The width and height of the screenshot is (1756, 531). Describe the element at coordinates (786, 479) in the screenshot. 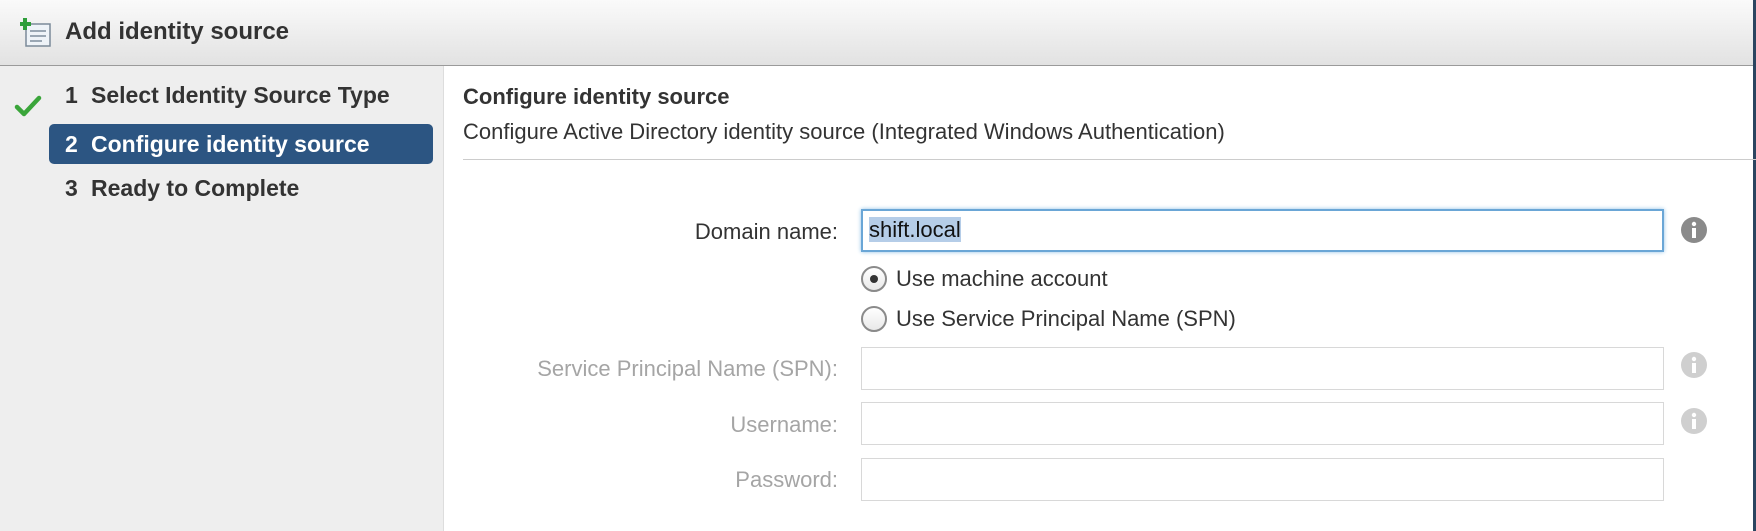

I see `password-label: Password:` at that location.